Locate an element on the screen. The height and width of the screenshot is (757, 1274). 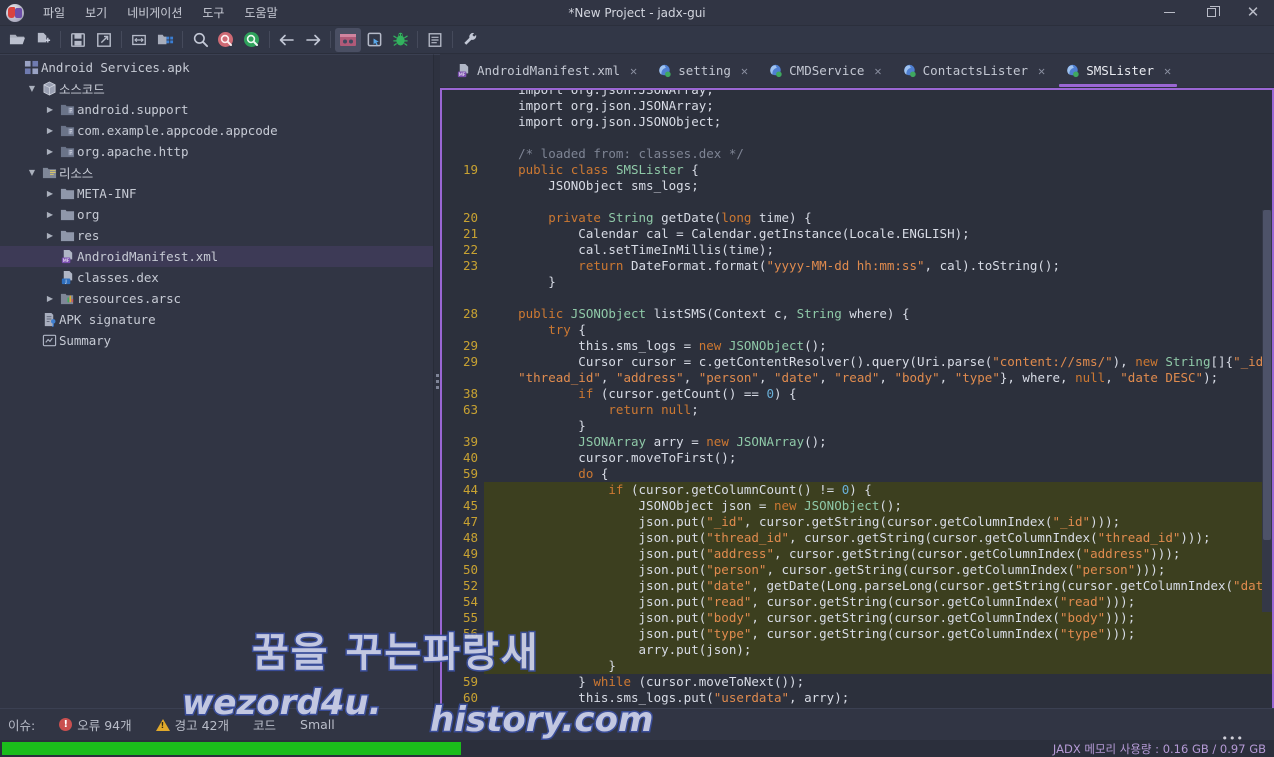
maximize-button is located at coordinates (1211, 13).